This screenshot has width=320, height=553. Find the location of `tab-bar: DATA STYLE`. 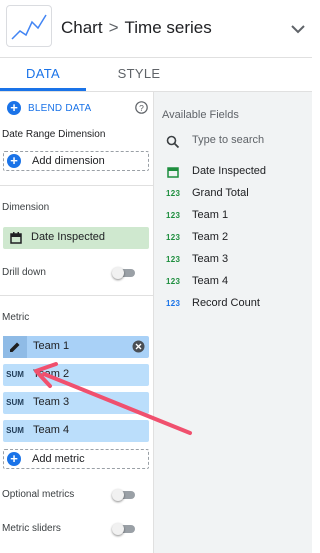

tab-bar: DATA STYLE is located at coordinates (156, 75).